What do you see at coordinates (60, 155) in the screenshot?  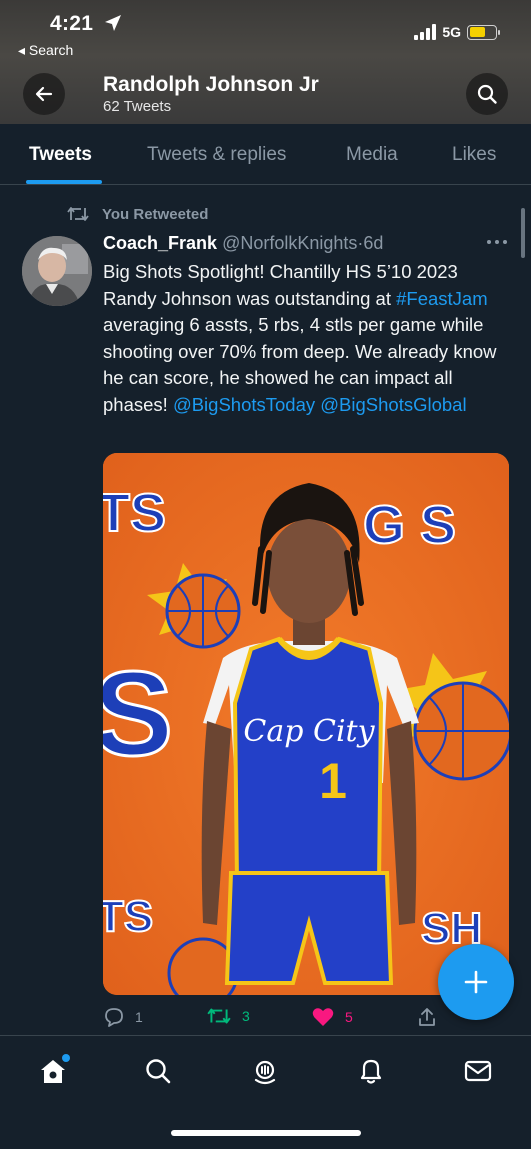 I see `tab-tweets: Tweets` at bounding box center [60, 155].